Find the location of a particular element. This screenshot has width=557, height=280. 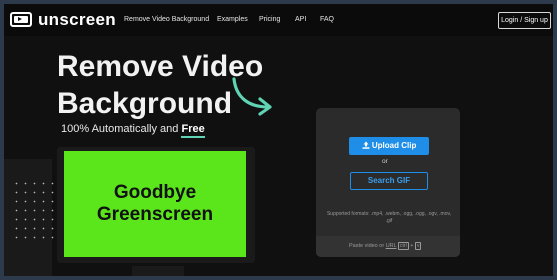

subtitle-free: Free is located at coordinates (193, 130).